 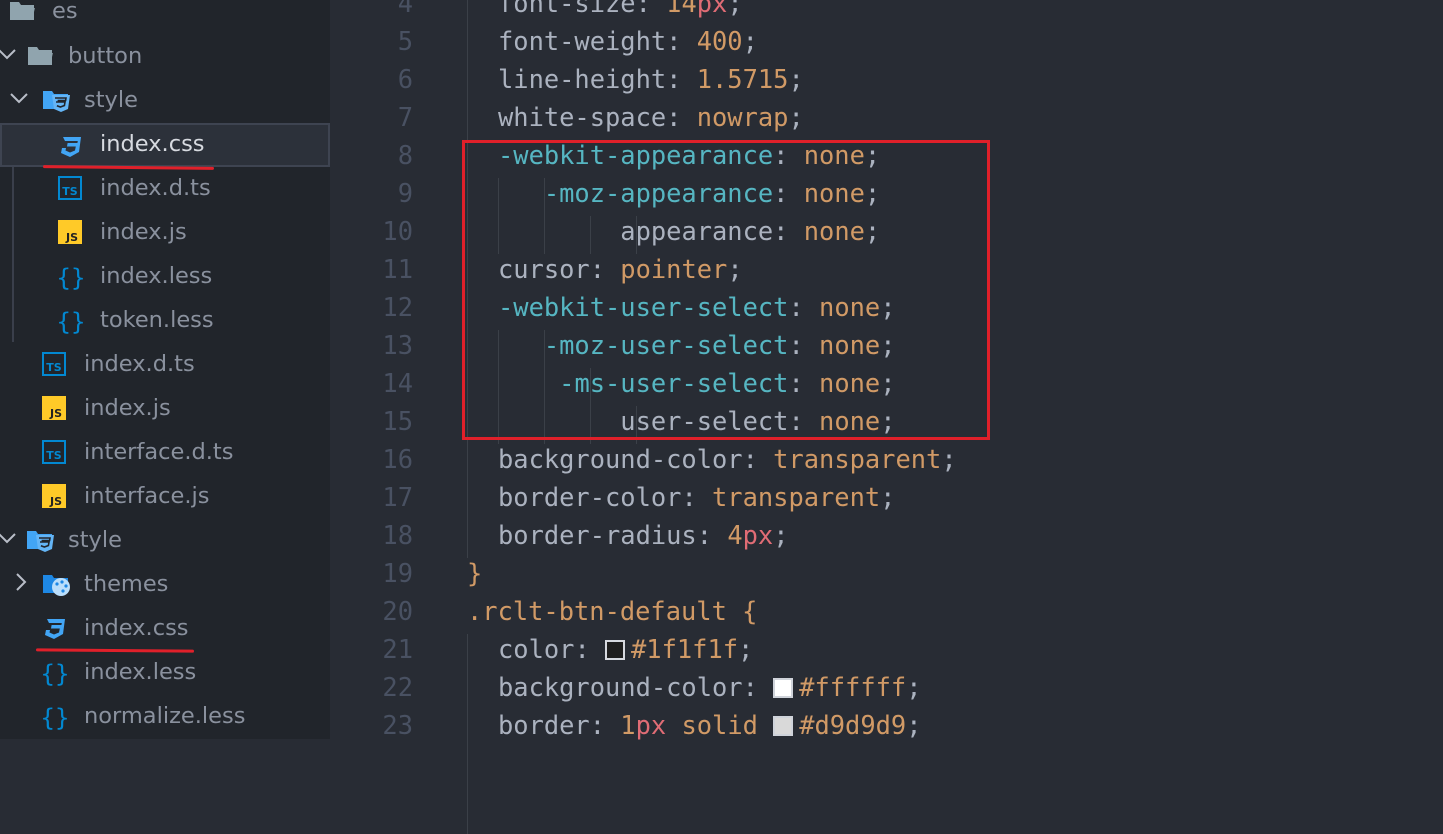 I want to click on code-text: cursor: pointer;, so click(x=620, y=269).